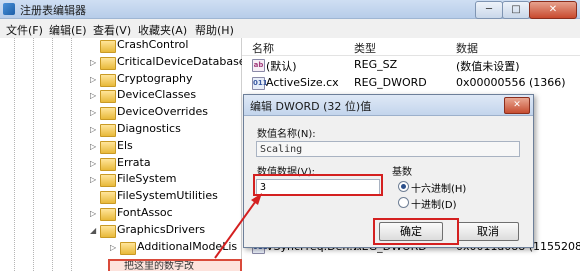  I want to click on arrow-to-value-data, so click(236, 228).